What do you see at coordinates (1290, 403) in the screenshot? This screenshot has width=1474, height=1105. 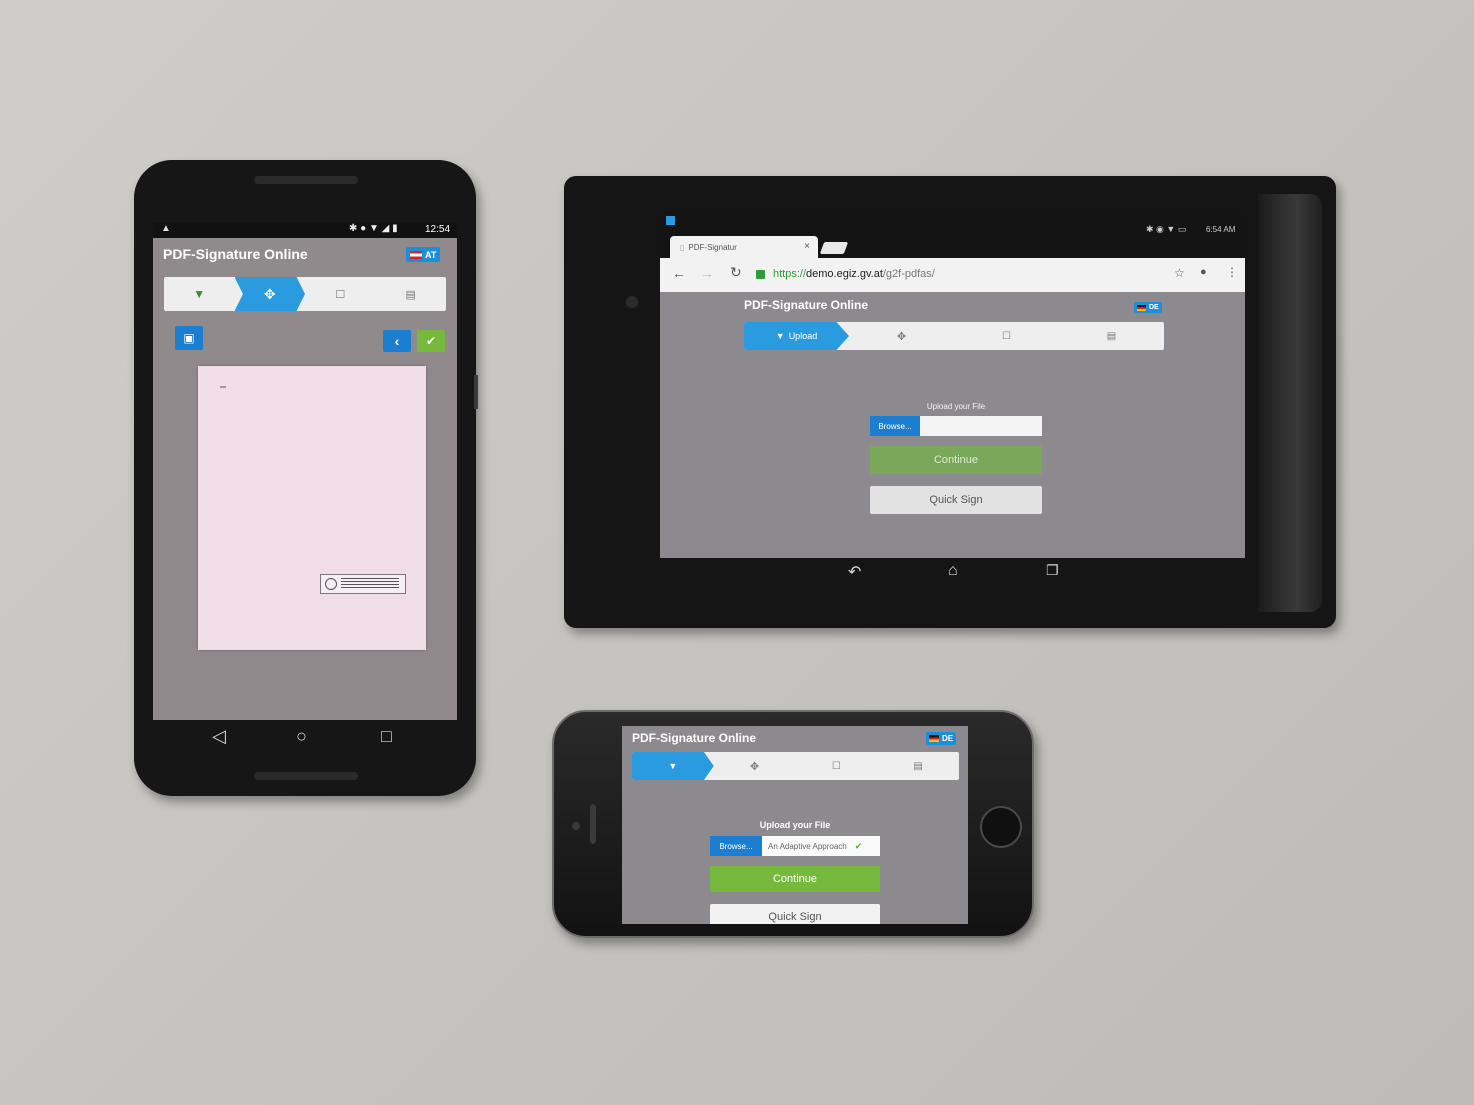 I see `tablet-right-bezel` at bounding box center [1290, 403].